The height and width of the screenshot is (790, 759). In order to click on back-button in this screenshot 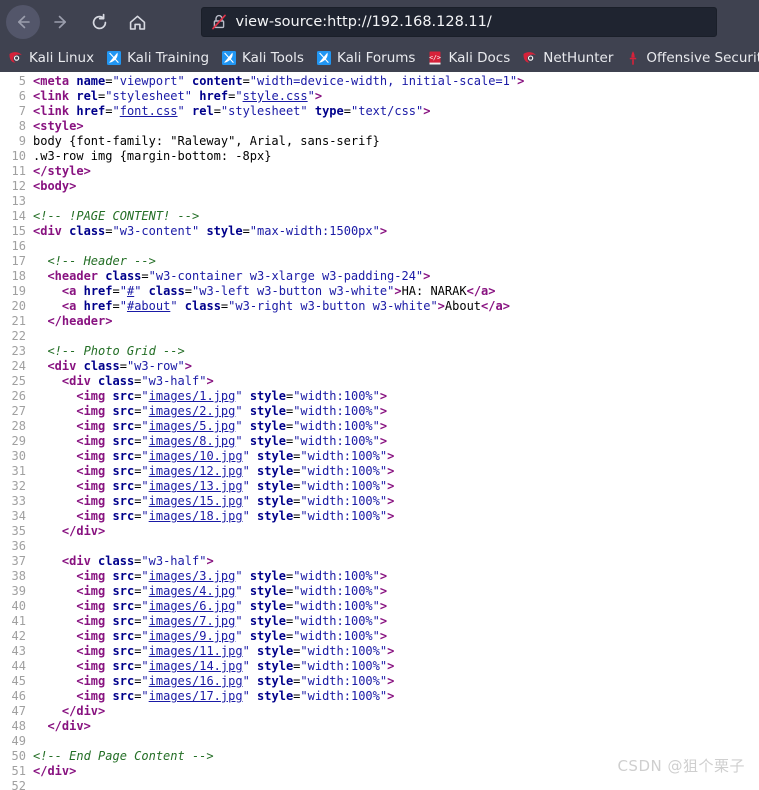, I will do `click(23, 22)`.